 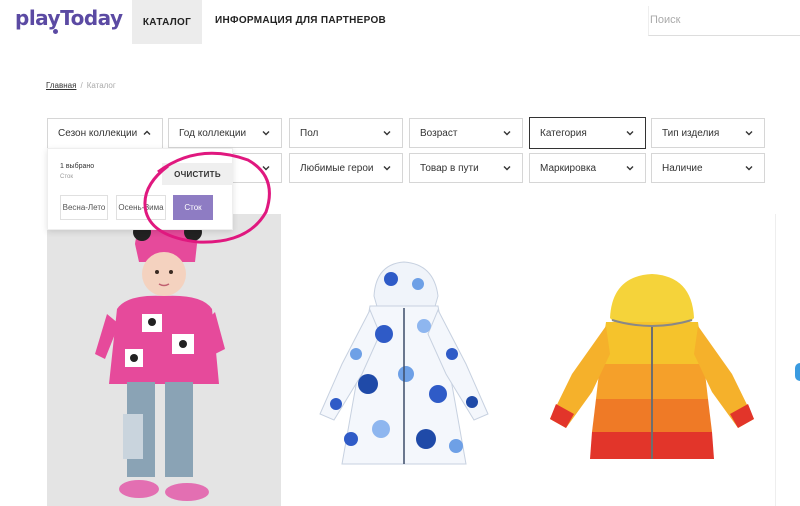 What do you see at coordinates (346, 133) in the screenshot?
I see `filter-gender: Пол` at bounding box center [346, 133].